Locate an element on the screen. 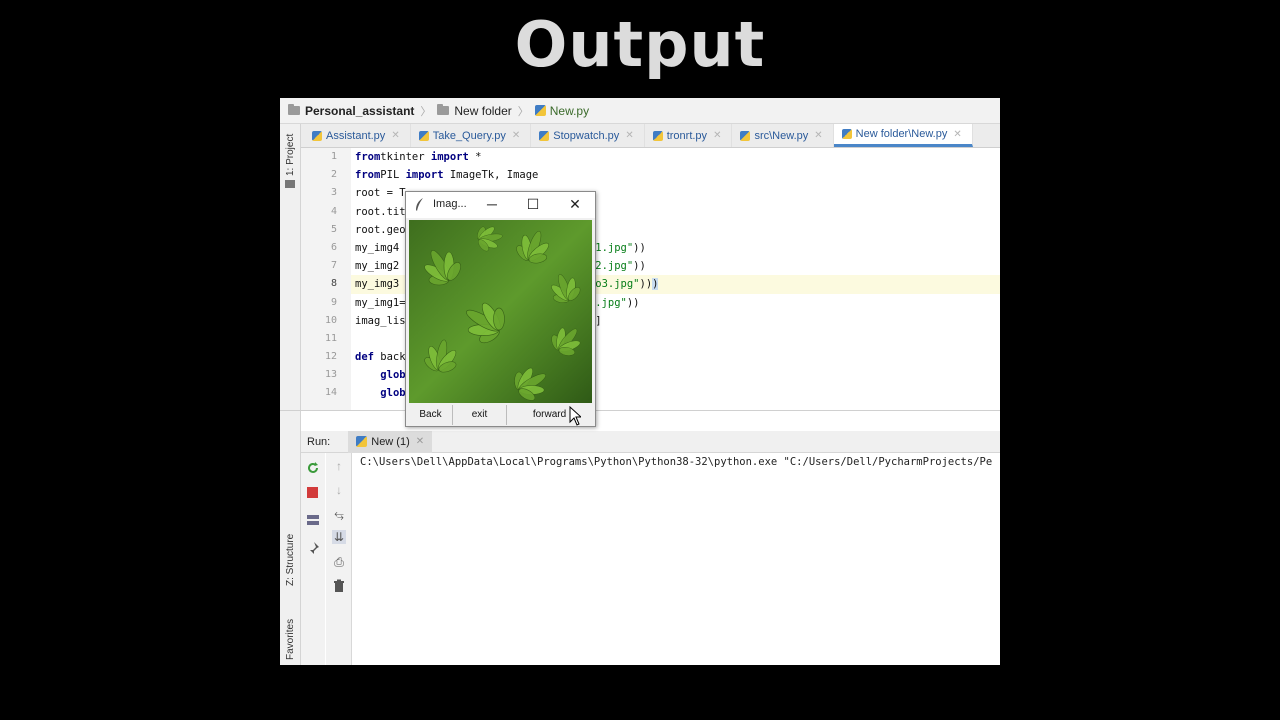  breadcrumb-file: New.py is located at coordinates (561, 111).